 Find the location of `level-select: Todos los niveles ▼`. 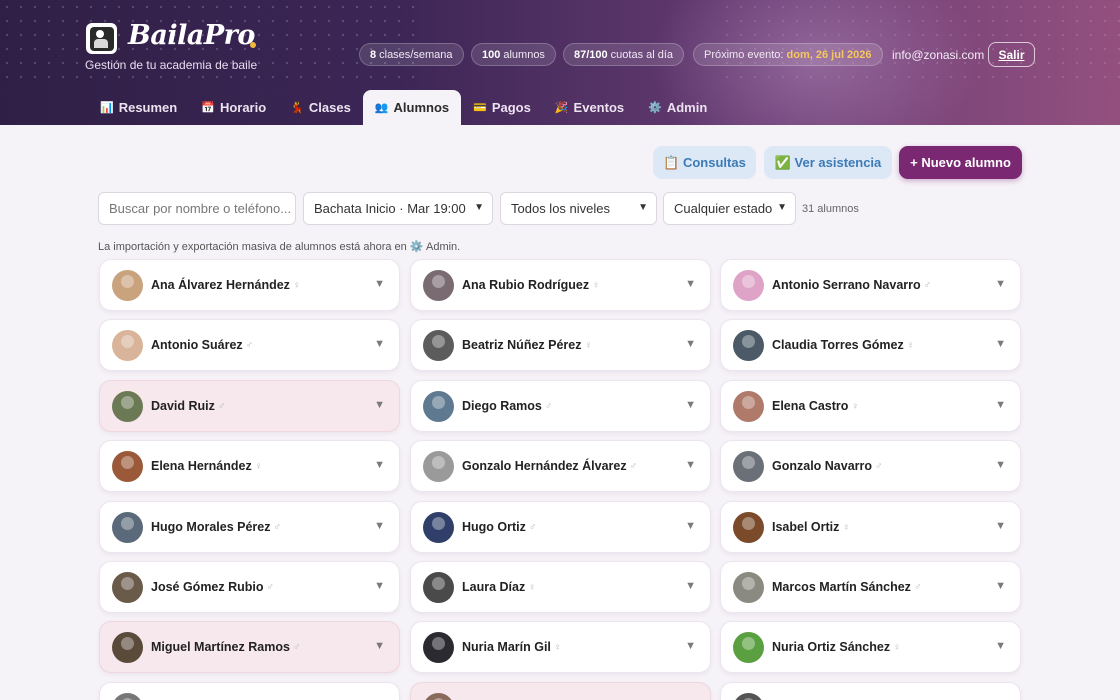

level-select: Todos los niveles ▼ is located at coordinates (578, 208).